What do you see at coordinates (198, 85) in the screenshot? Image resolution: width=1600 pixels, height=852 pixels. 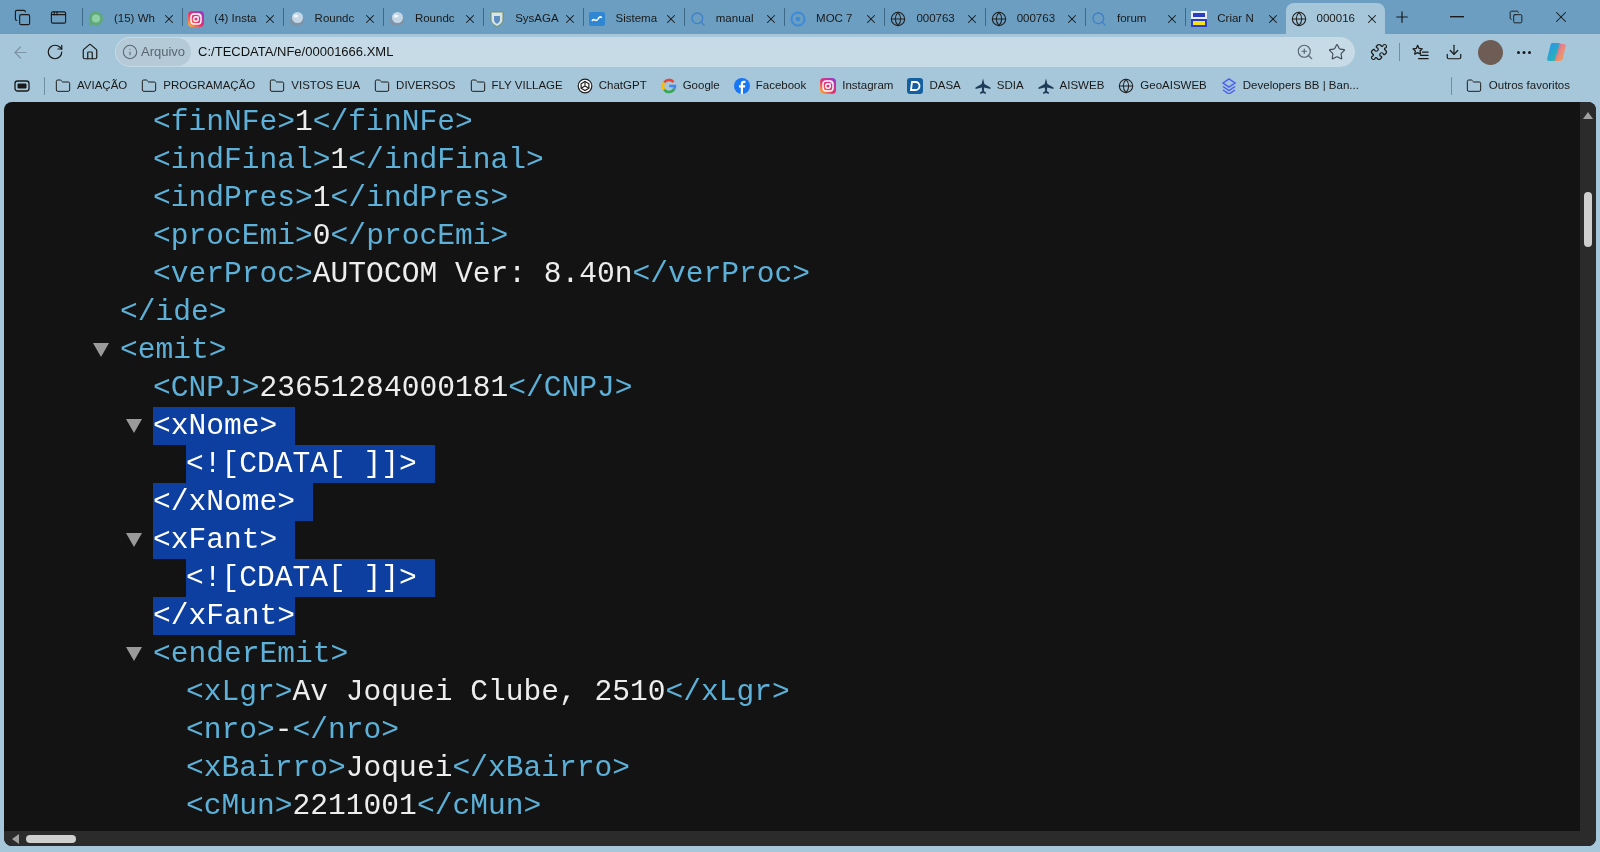 I see `bookmark: PROGRAMAÇÃO` at bounding box center [198, 85].